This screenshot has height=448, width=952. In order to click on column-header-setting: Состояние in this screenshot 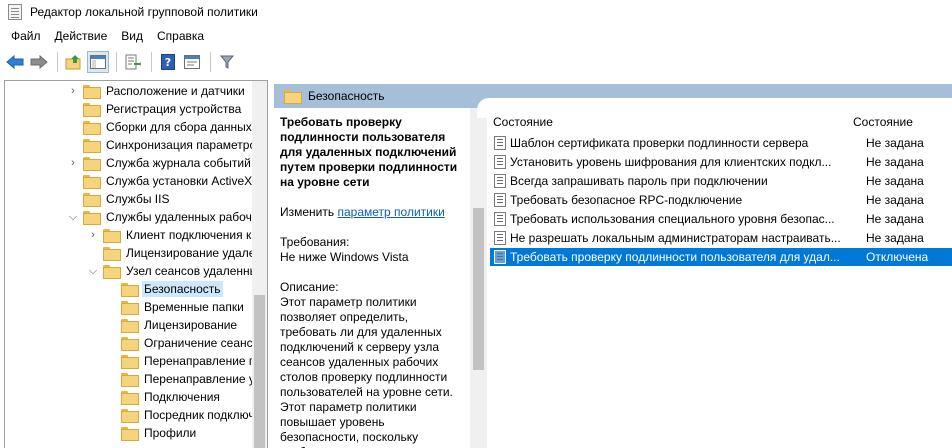, I will do `click(673, 122)`.